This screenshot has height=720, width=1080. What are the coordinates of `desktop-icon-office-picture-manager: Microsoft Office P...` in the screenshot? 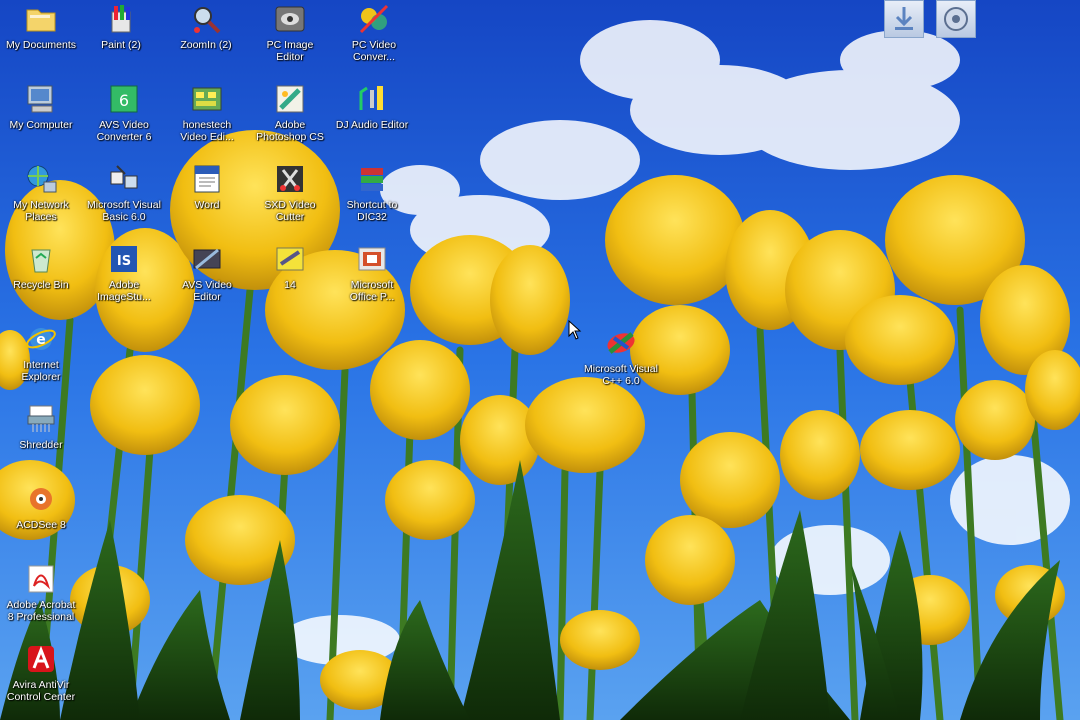 It's located at (372, 272).